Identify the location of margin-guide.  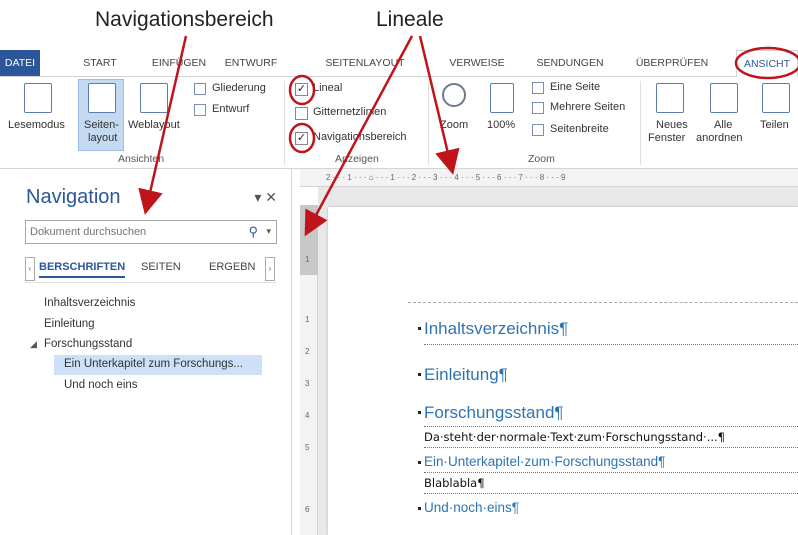
(603, 302).